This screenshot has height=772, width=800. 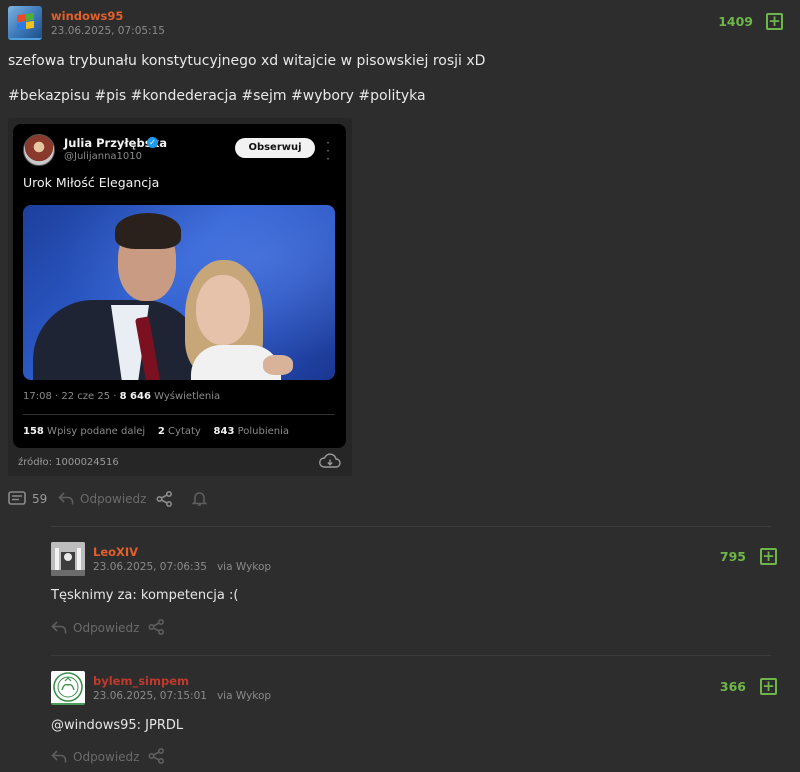 What do you see at coordinates (117, 725) in the screenshot?
I see `comment-body: @windows95: JPRDL` at bounding box center [117, 725].